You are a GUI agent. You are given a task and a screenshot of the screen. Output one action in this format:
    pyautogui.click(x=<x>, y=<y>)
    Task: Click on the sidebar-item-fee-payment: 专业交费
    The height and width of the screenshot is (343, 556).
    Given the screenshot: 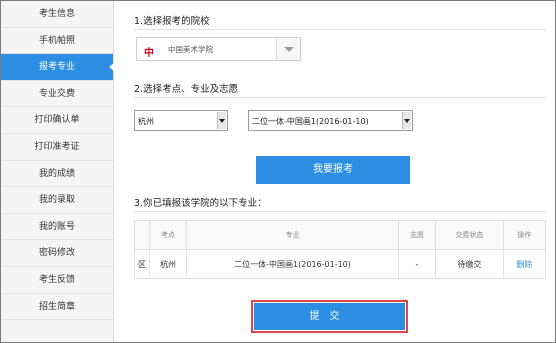 What is the action you would take?
    pyautogui.click(x=57, y=94)
    